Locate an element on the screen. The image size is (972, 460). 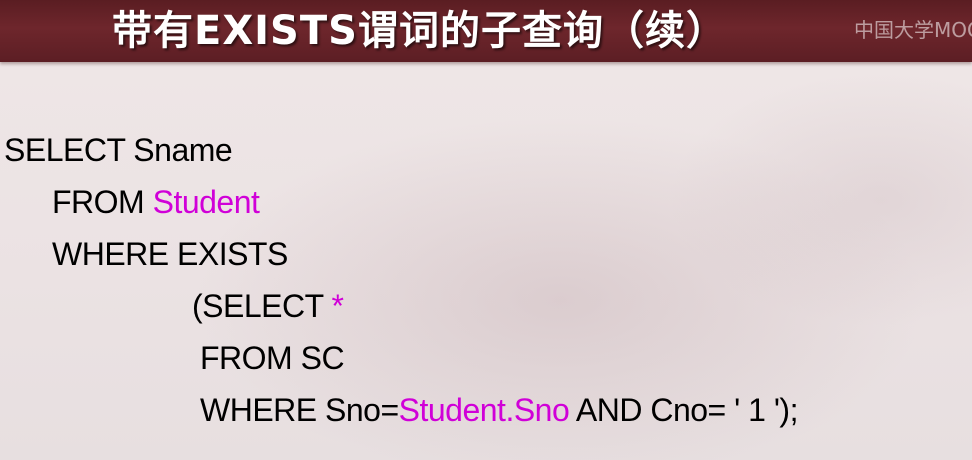
code-text: SELECT Sname is located at coordinates (118, 150).